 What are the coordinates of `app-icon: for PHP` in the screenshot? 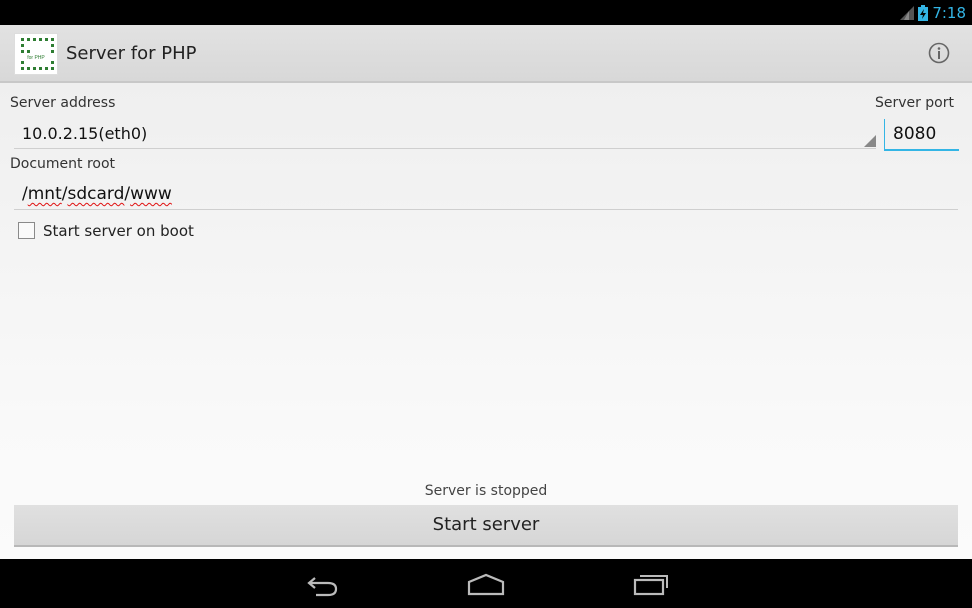 It's located at (36, 54).